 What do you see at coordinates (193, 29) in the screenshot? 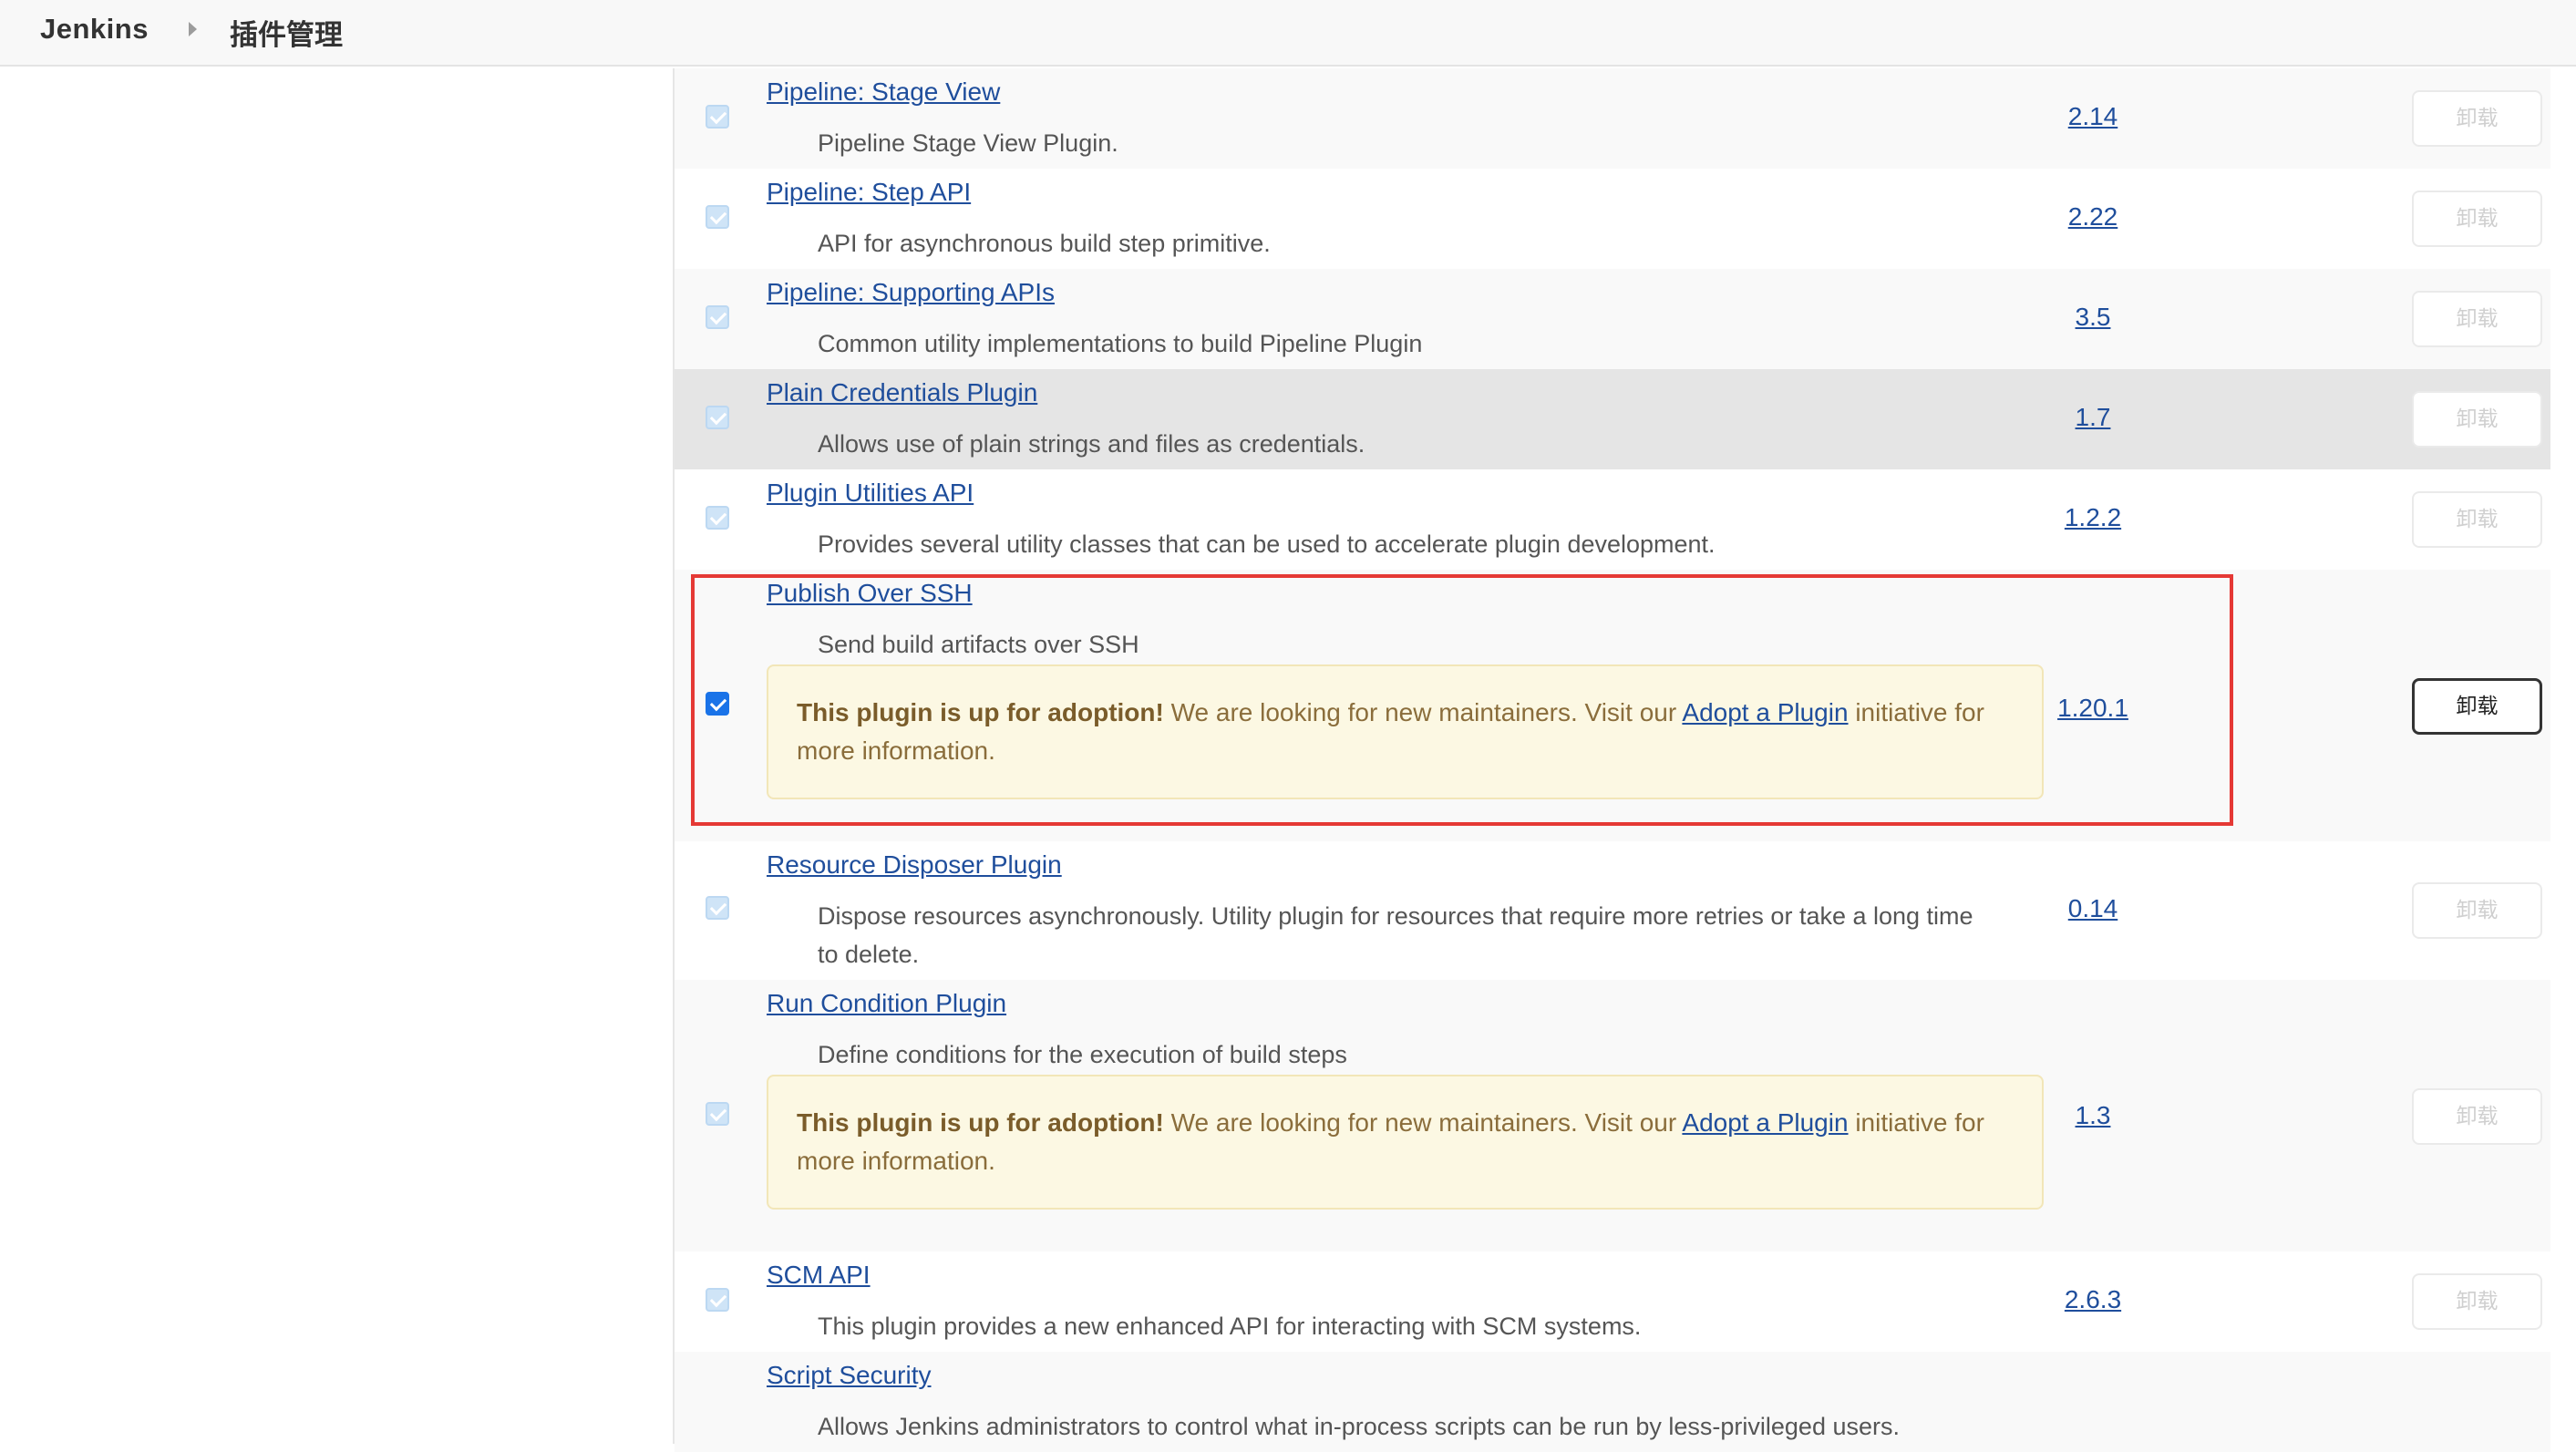
I see `breadcrumb-chevron-icon` at bounding box center [193, 29].